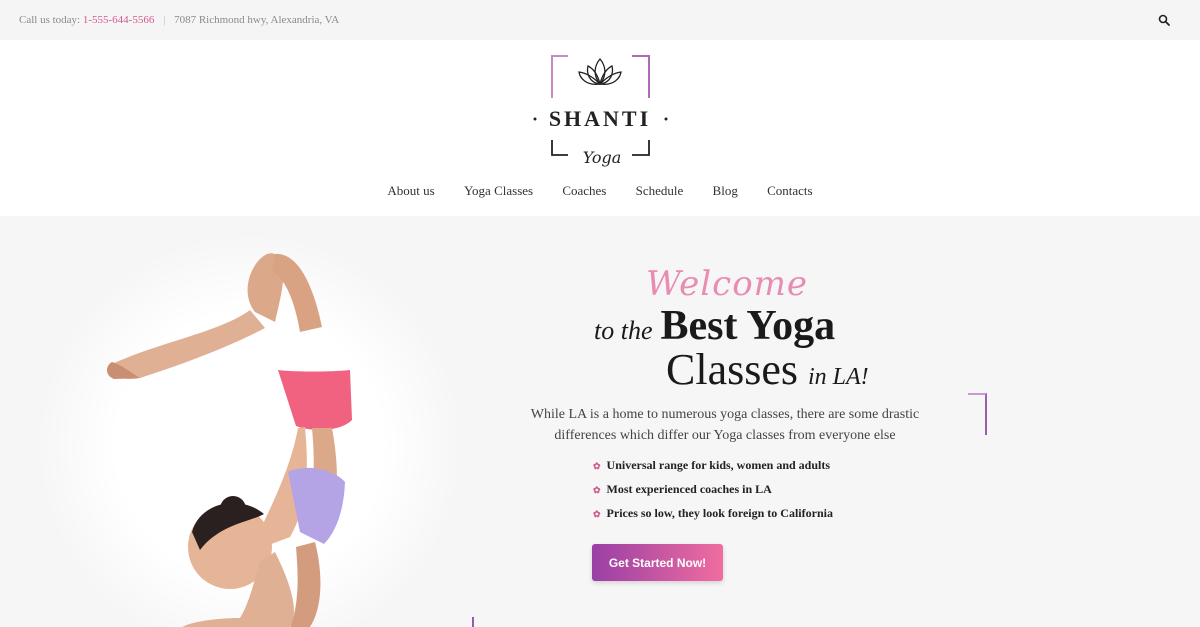 This screenshot has height=627, width=1200. What do you see at coordinates (623, 330) in the screenshot?
I see `title-prefix: to the` at bounding box center [623, 330].